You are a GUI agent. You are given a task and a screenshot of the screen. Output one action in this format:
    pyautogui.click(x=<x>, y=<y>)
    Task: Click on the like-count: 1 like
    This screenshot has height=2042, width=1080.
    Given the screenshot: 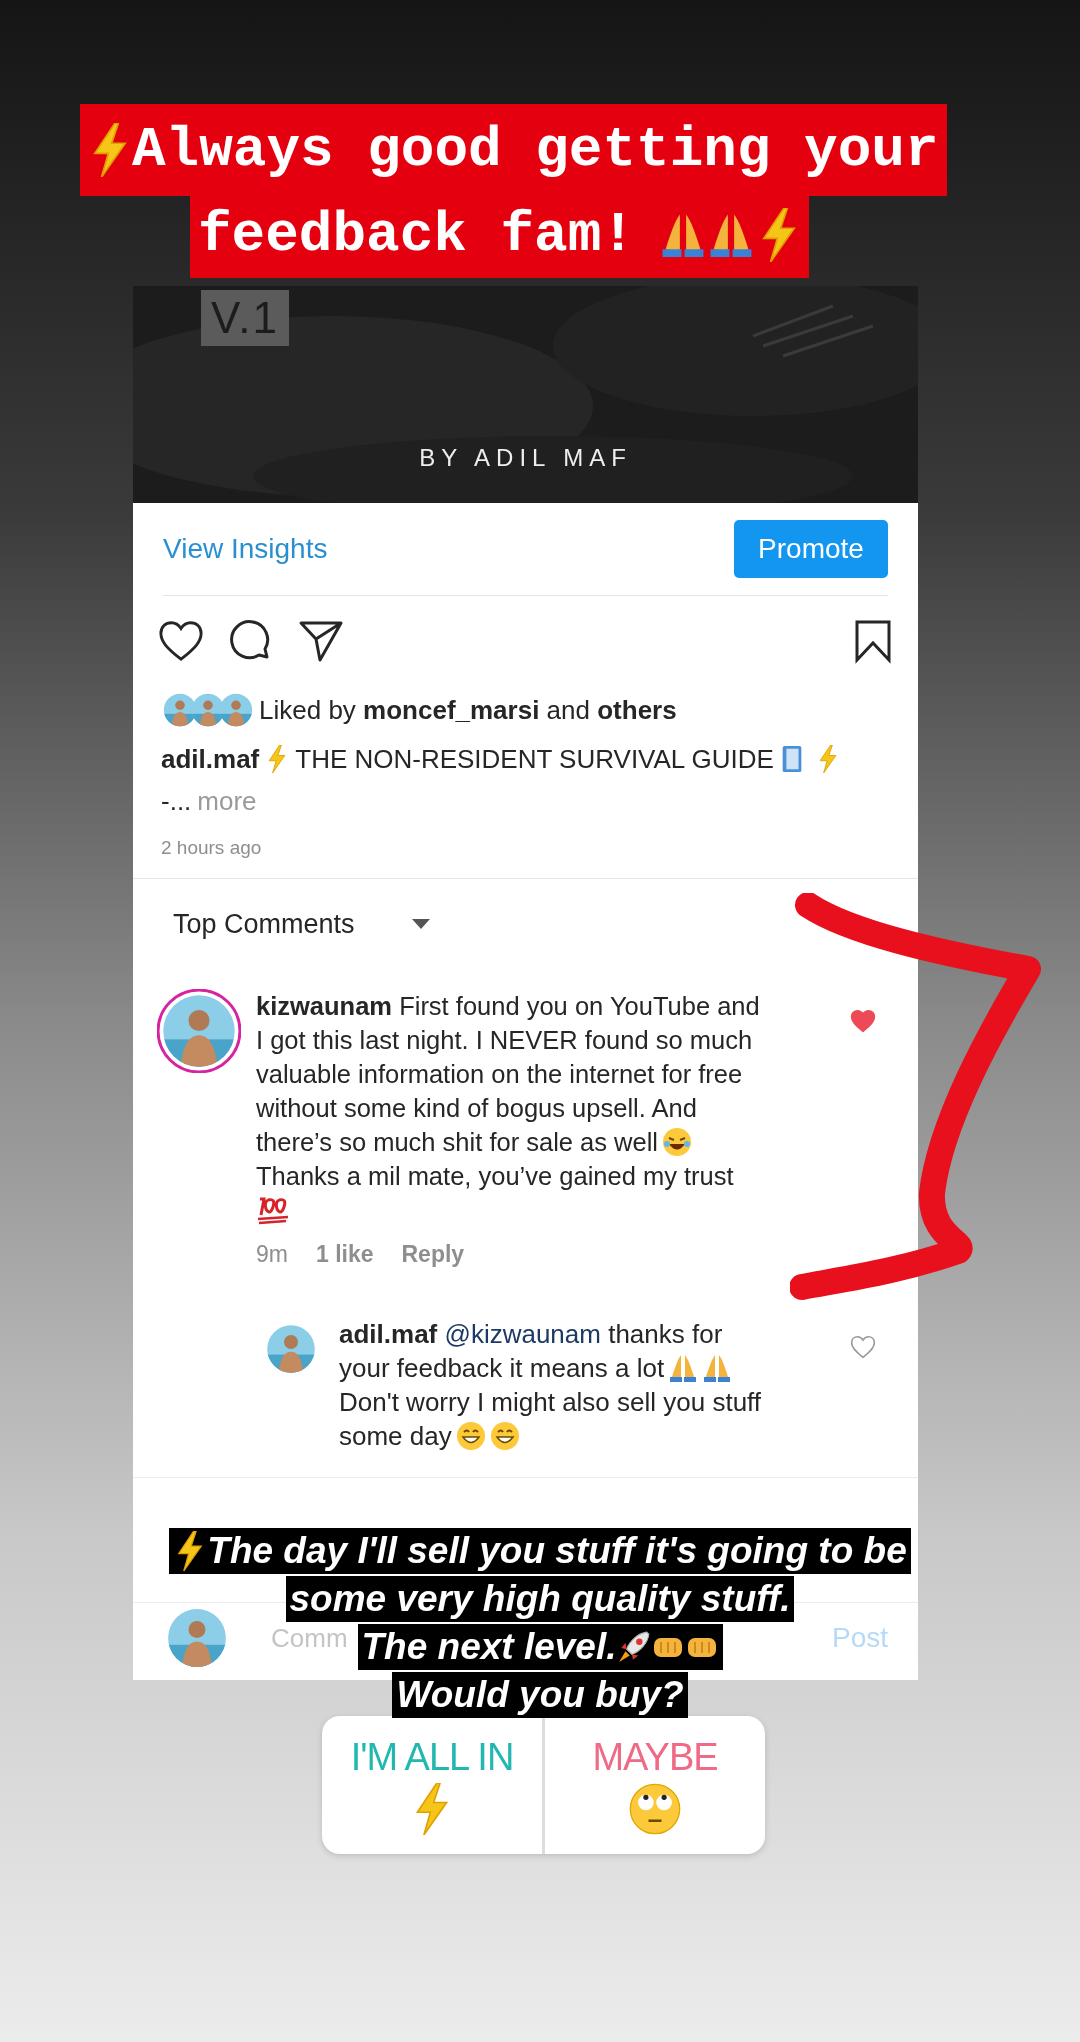 What is the action you would take?
    pyautogui.click(x=344, y=1254)
    